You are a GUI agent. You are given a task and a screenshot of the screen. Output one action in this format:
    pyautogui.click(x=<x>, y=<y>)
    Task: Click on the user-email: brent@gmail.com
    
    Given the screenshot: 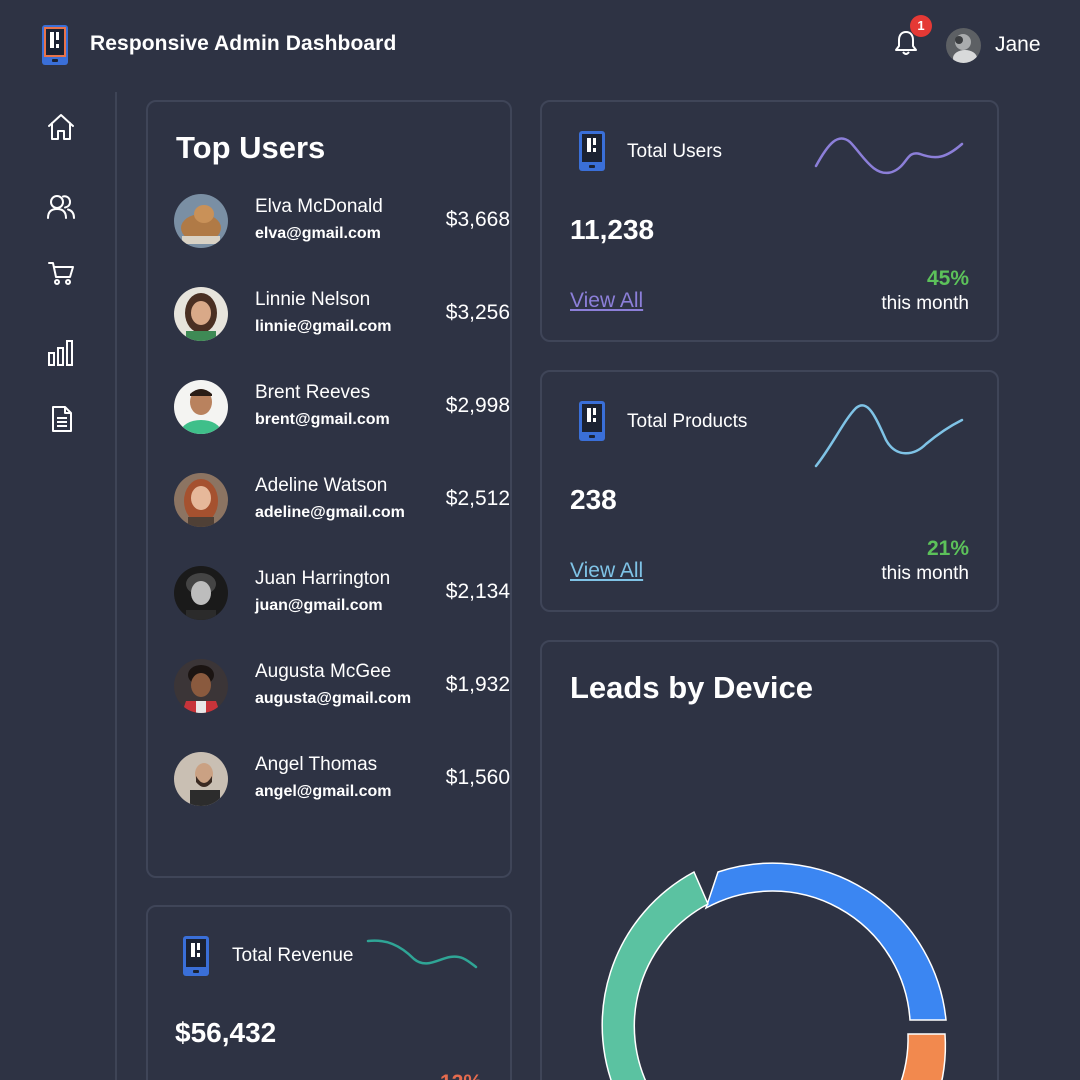 What is the action you would take?
    pyautogui.click(x=322, y=419)
    